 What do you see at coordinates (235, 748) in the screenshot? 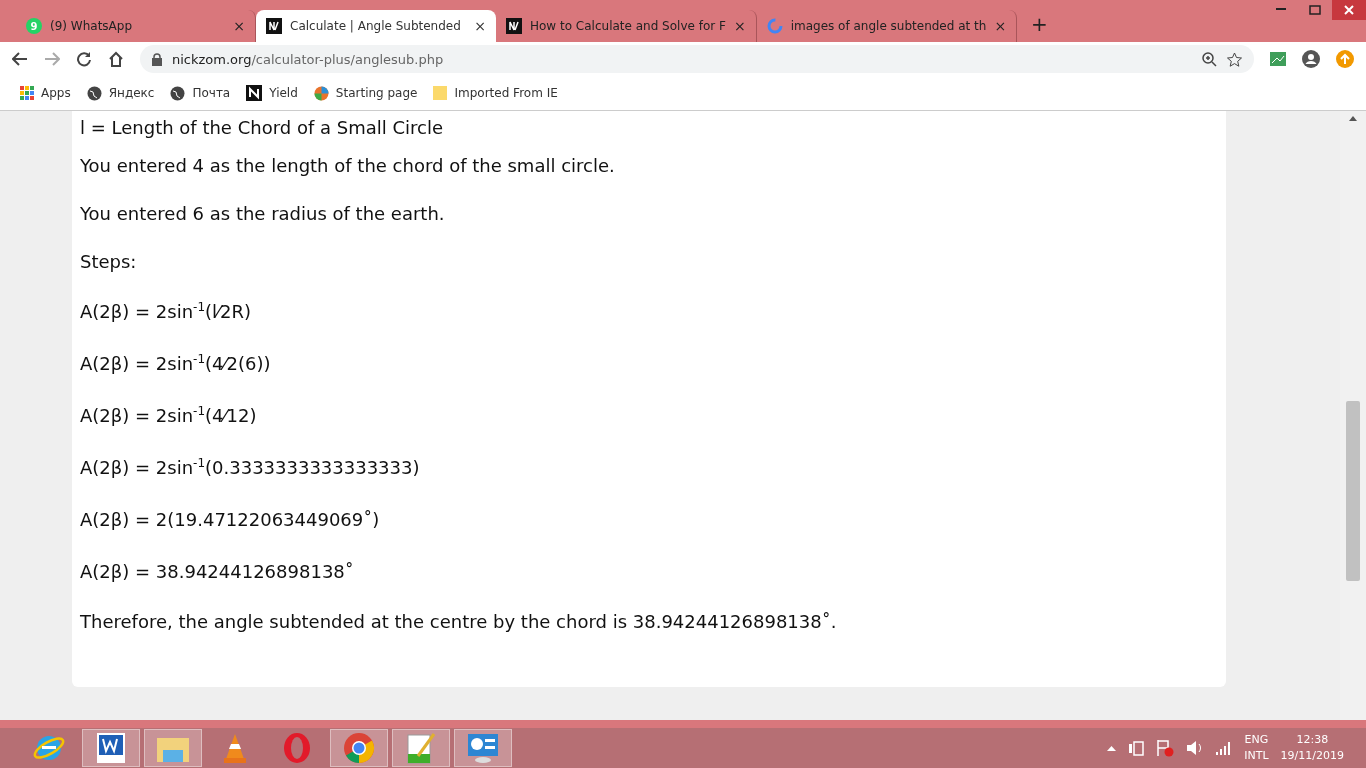
I see `cone-icon` at bounding box center [235, 748].